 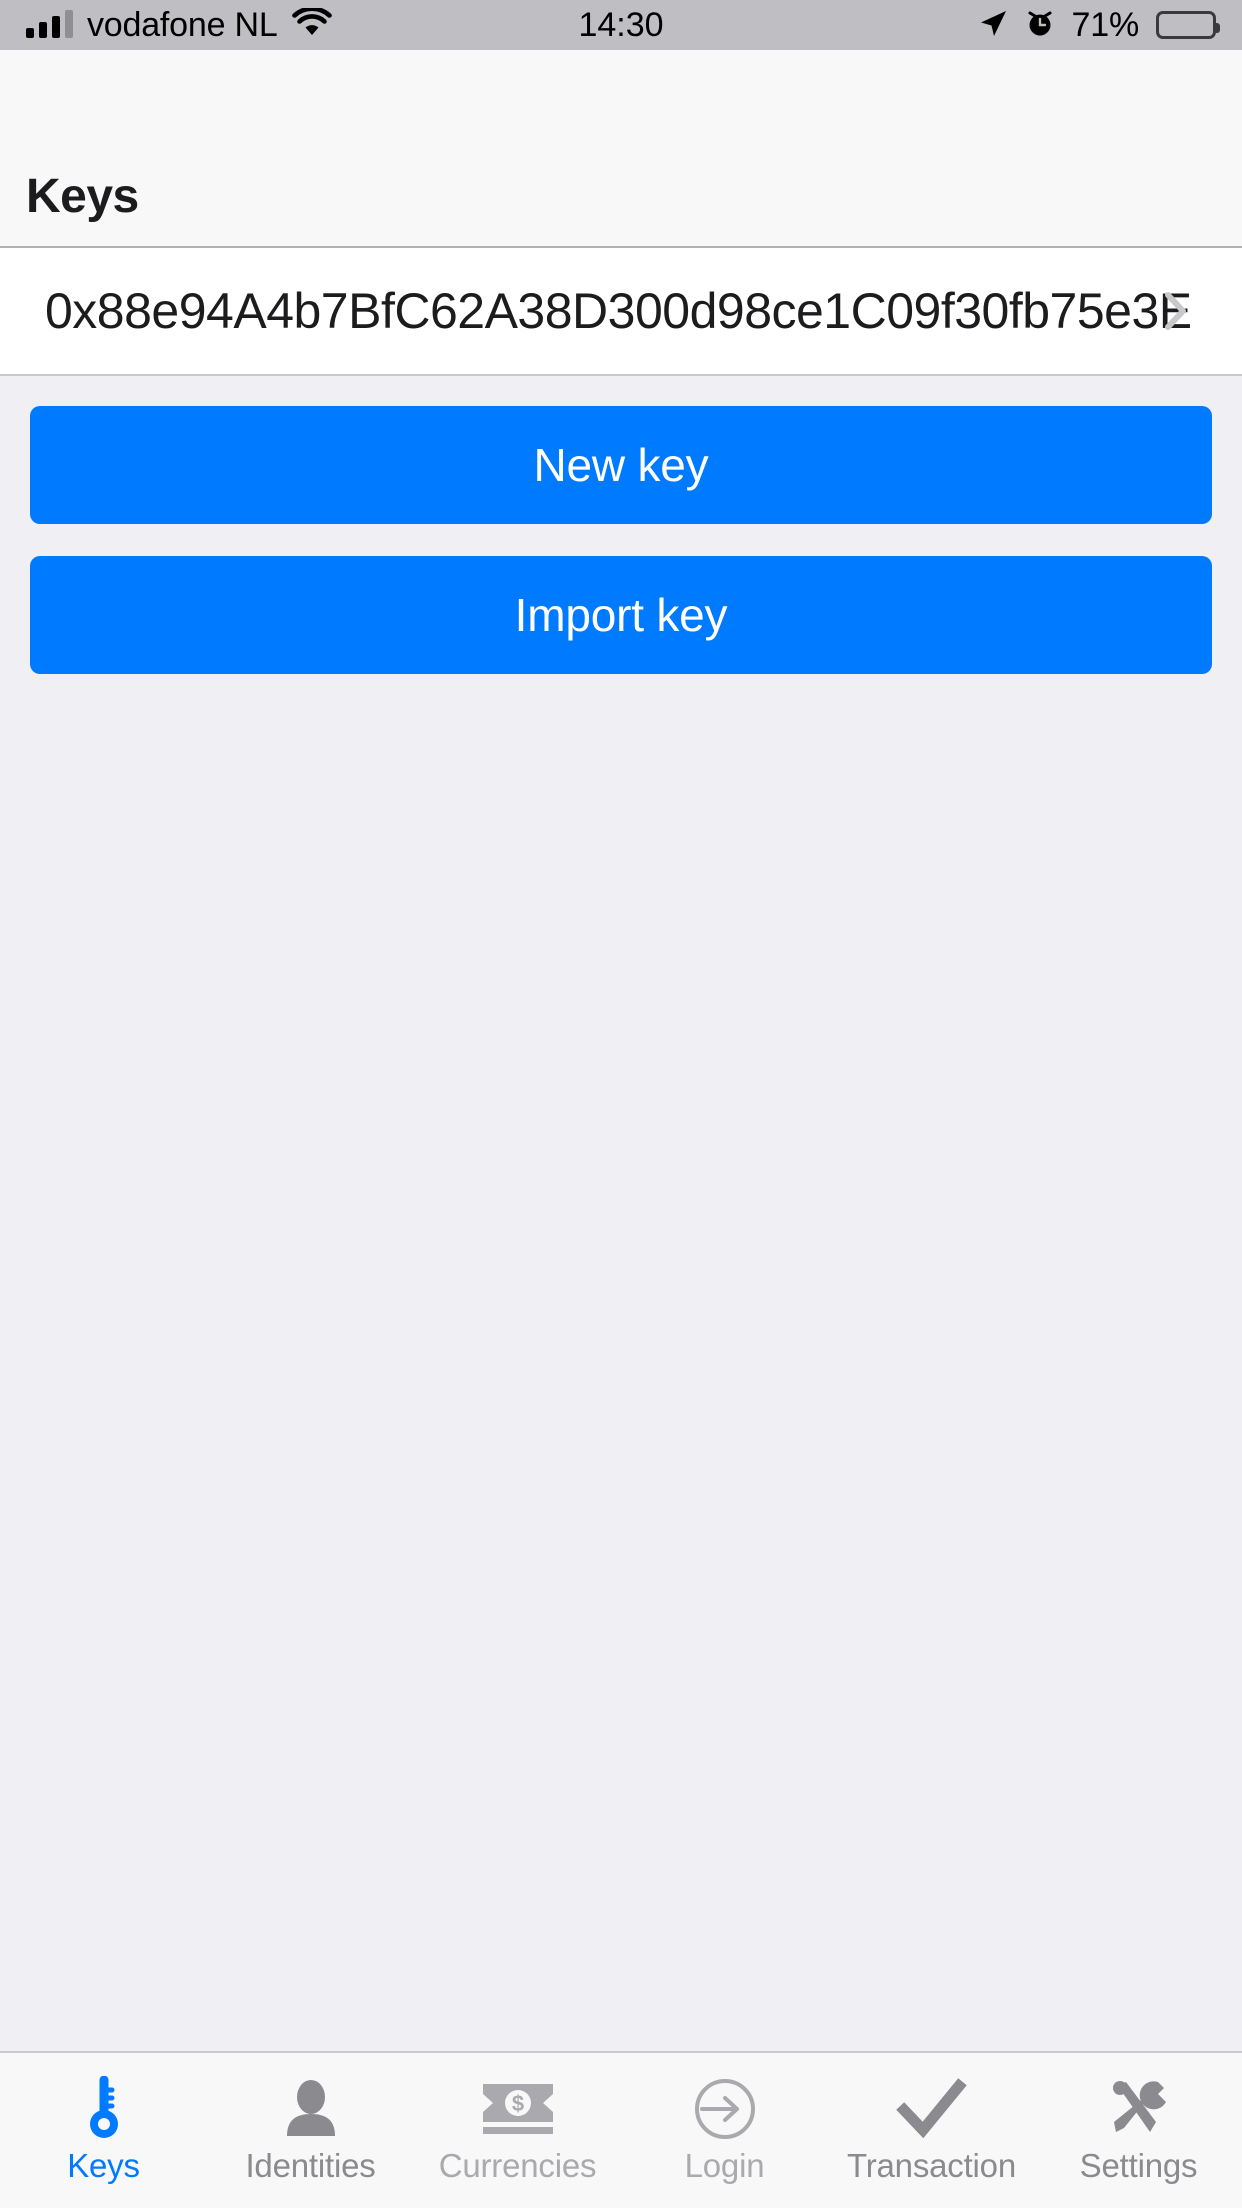 I want to click on login-arrow-icon, so click(x=725, y=2109).